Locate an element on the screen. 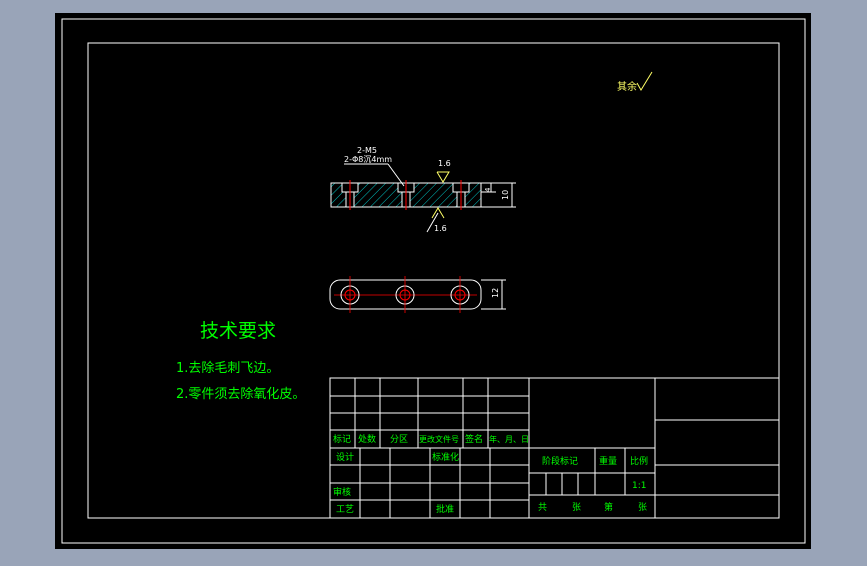 The image size is (867, 566). tb-process: 工艺 is located at coordinates (345, 509).